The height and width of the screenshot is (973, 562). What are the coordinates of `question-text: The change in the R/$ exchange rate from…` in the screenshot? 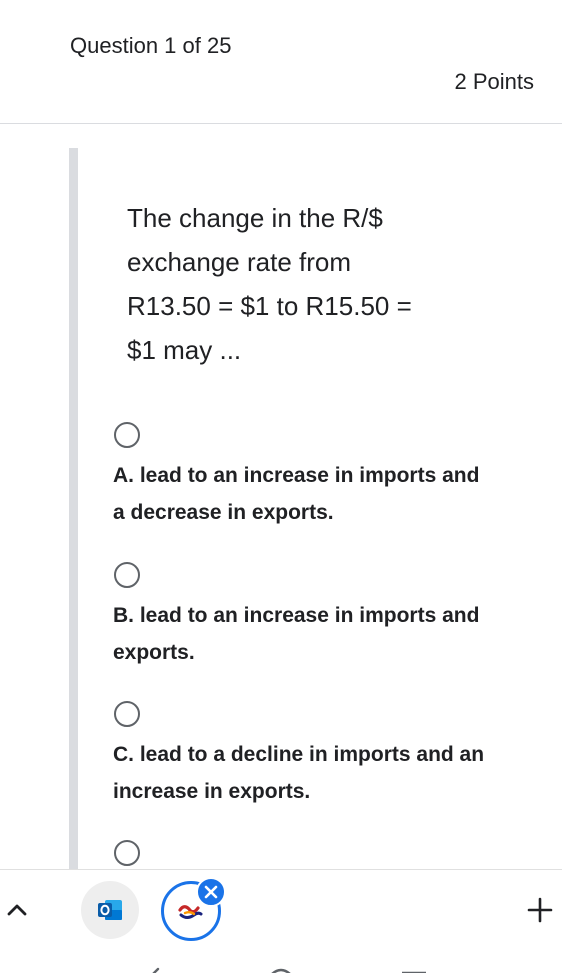 It's located at (269, 284).